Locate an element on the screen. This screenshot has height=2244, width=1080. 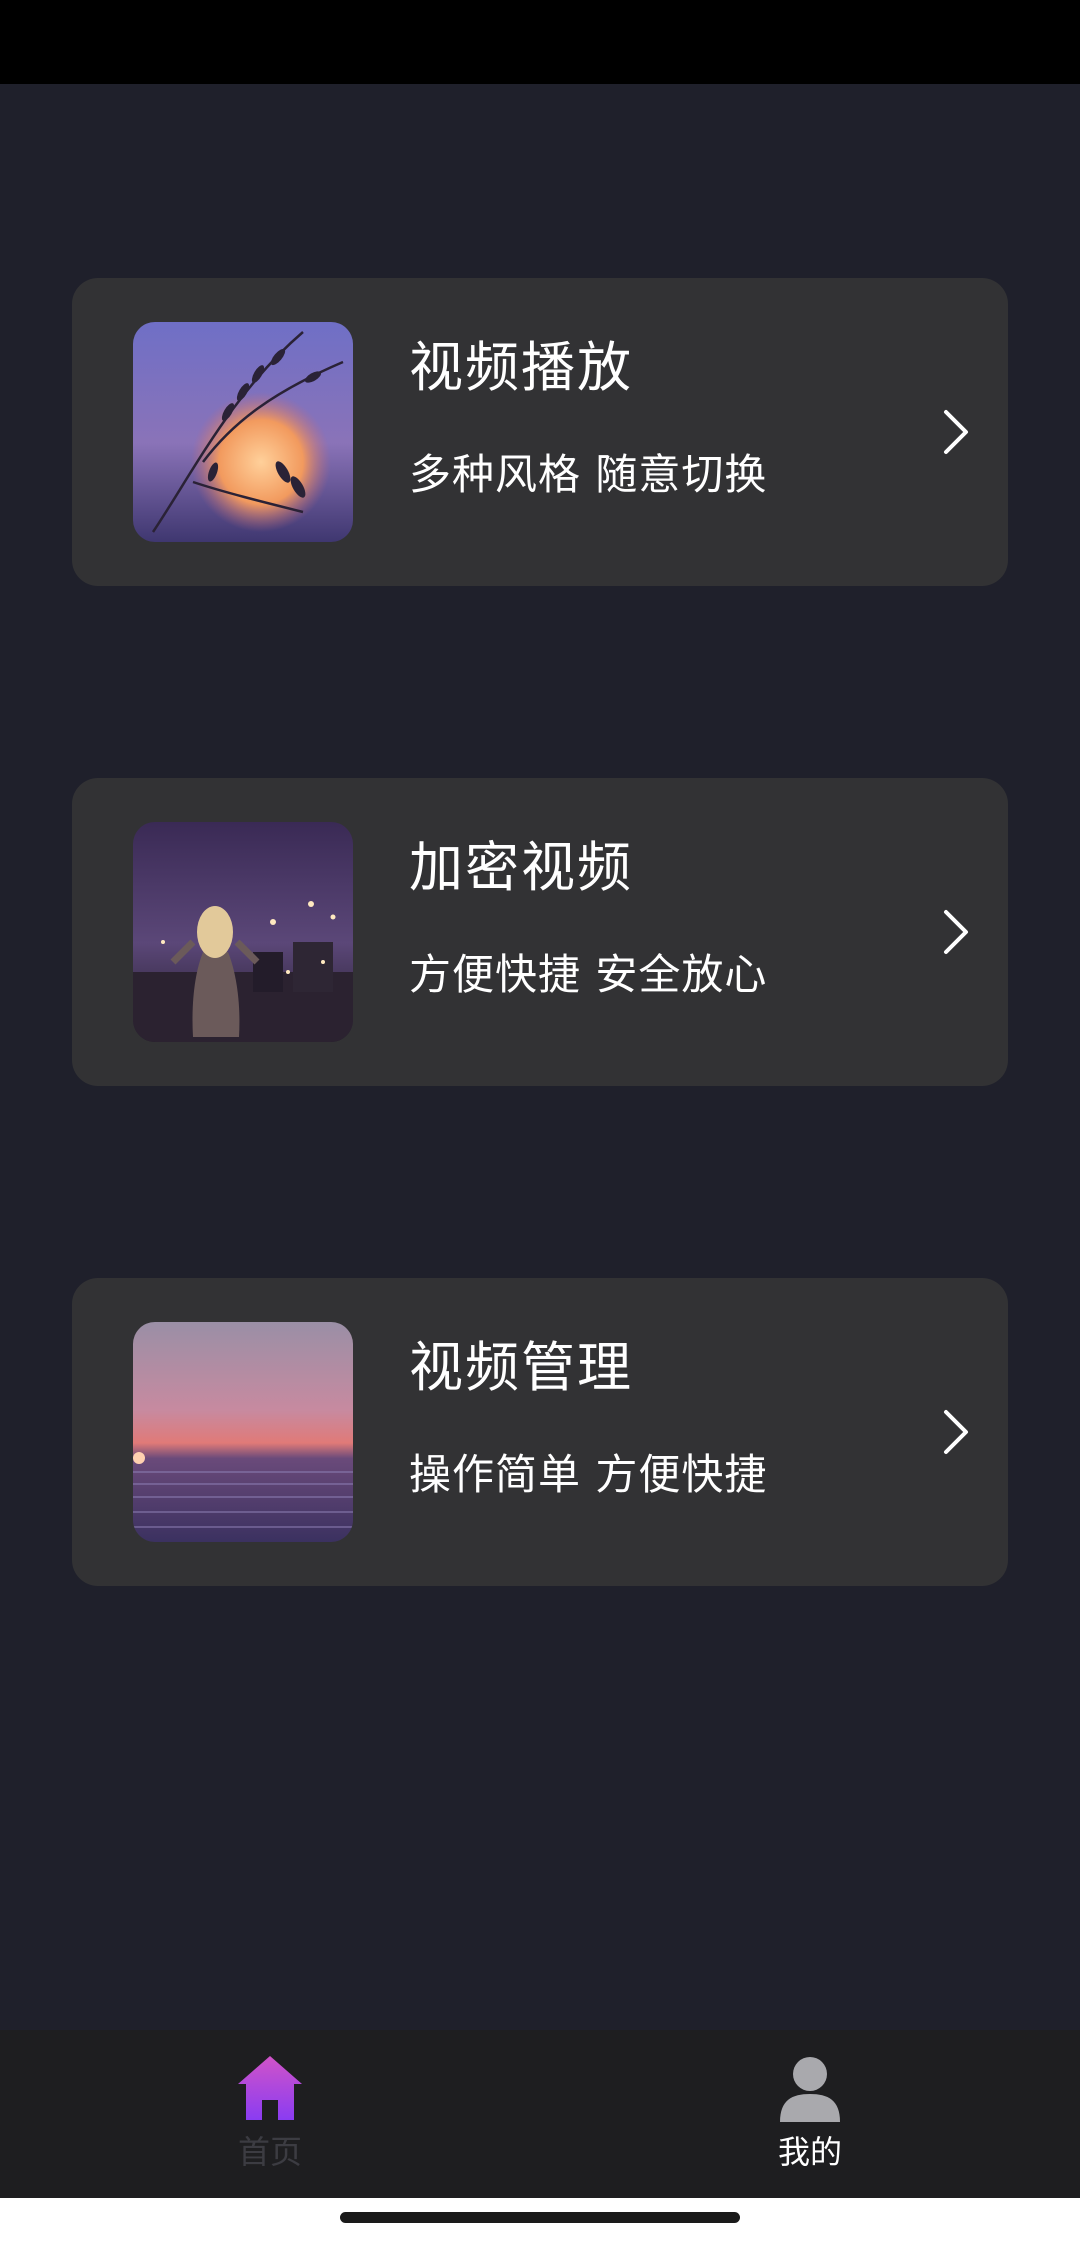
sea-sunset-thumbnail is located at coordinates (243, 1432).